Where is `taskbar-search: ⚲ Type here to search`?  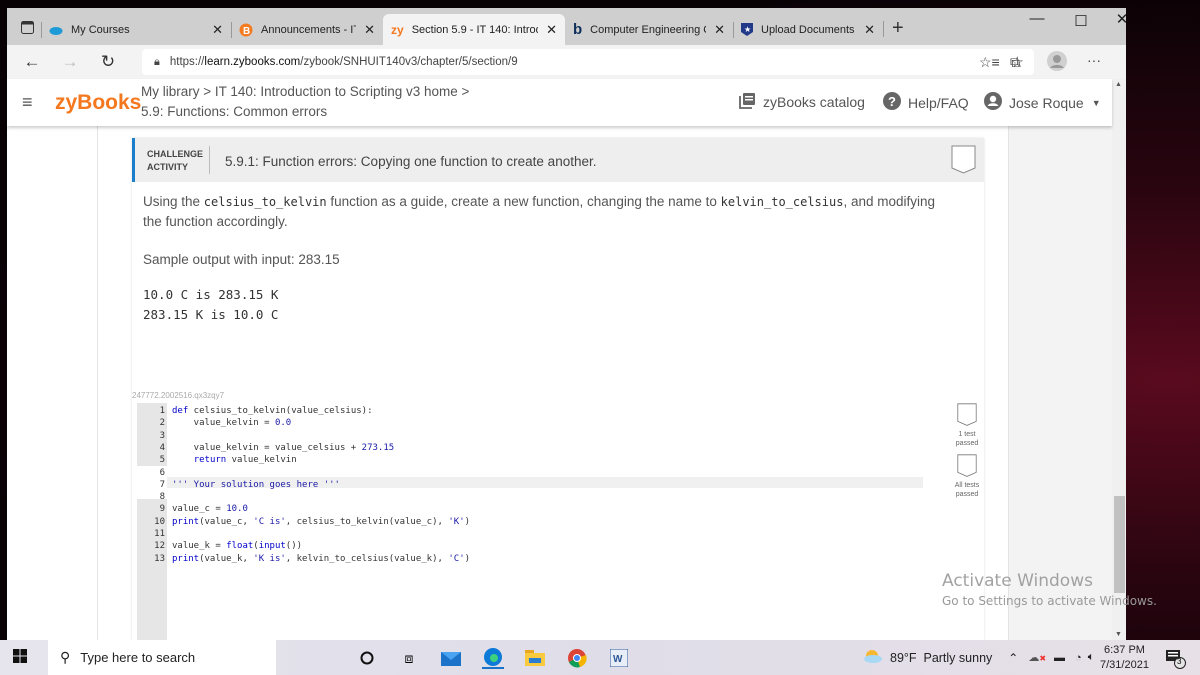
taskbar-search: ⚲ Type here to search is located at coordinates (162, 657).